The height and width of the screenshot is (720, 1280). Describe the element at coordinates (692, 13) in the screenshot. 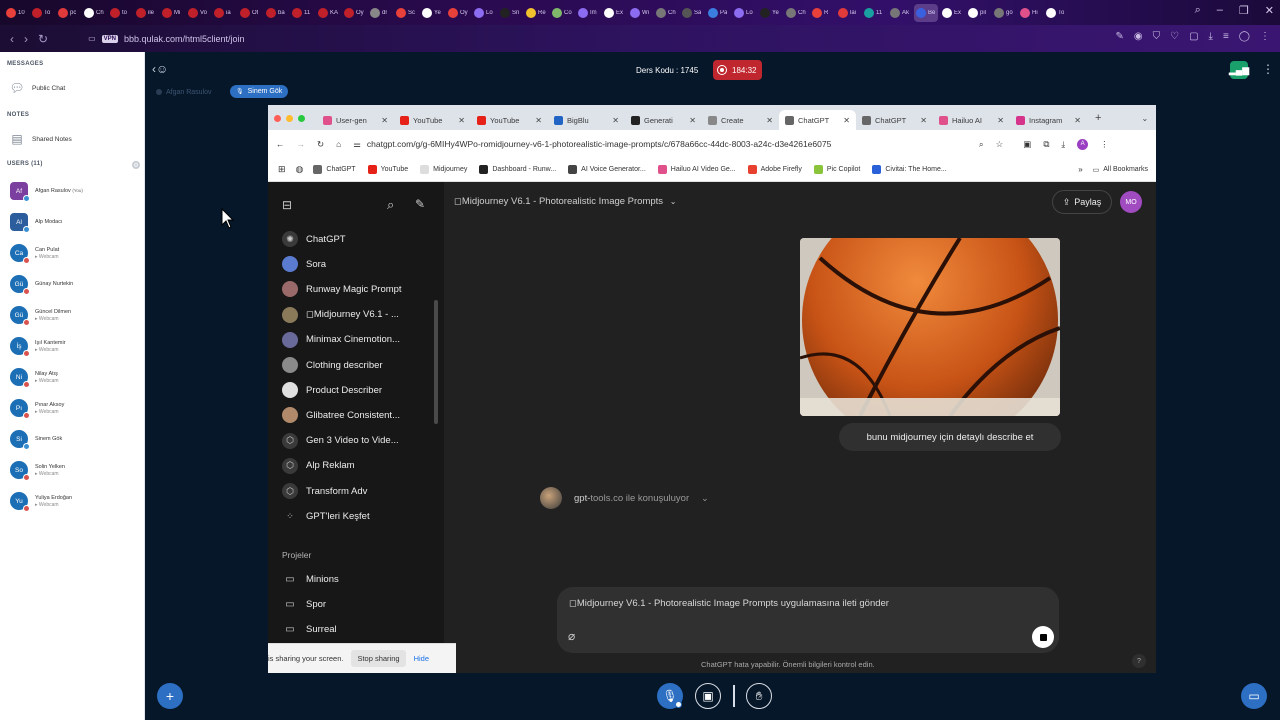

I see `outer-tab: Sa` at that location.